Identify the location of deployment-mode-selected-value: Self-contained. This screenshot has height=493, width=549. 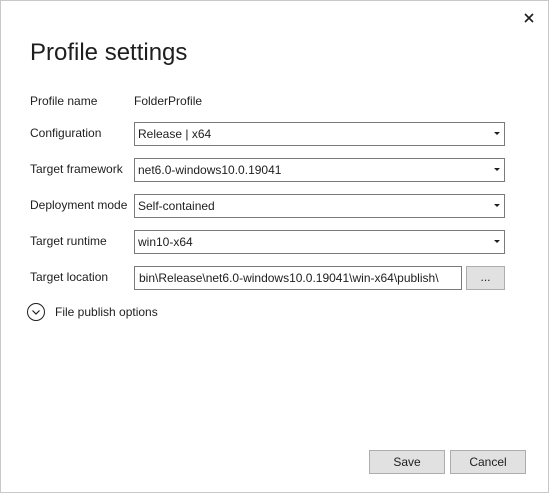
(176, 206).